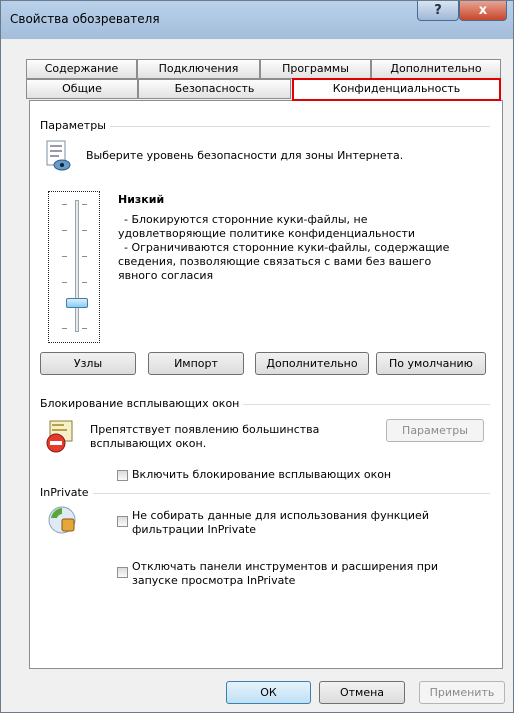 The height and width of the screenshot is (713, 514). What do you see at coordinates (142, 403) in the screenshot?
I see `popup-group-label: Блокирование всплывающих окон` at bounding box center [142, 403].